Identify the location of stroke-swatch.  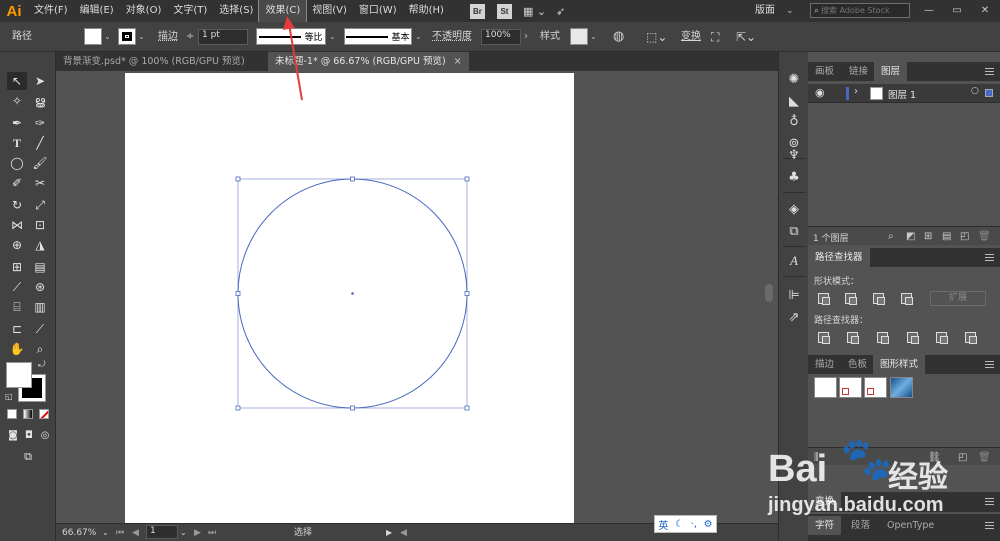
(127, 36).